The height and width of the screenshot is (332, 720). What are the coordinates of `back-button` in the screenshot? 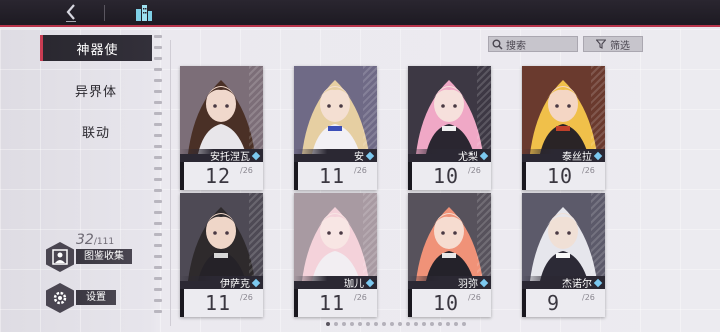 It's located at (71, 14).